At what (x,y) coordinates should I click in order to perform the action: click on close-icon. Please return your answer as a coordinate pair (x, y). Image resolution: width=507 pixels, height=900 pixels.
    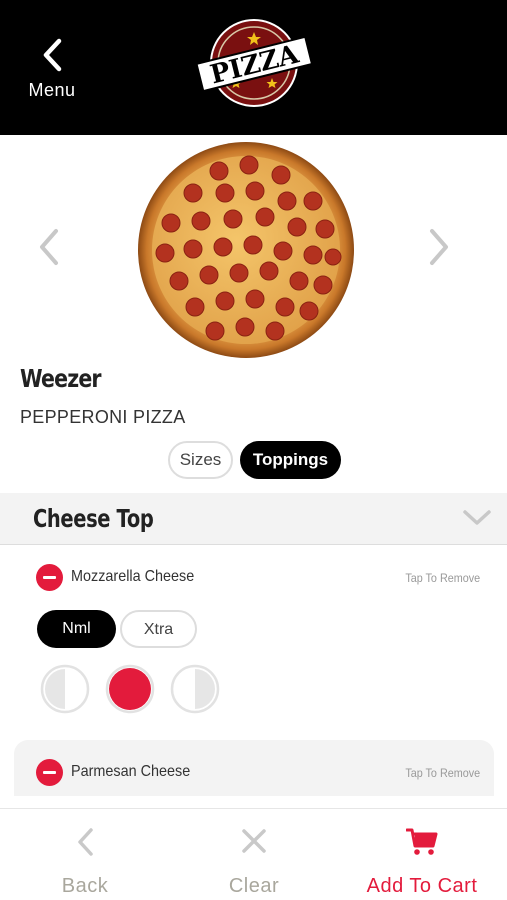
    Looking at the image, I should click on (254, 841).